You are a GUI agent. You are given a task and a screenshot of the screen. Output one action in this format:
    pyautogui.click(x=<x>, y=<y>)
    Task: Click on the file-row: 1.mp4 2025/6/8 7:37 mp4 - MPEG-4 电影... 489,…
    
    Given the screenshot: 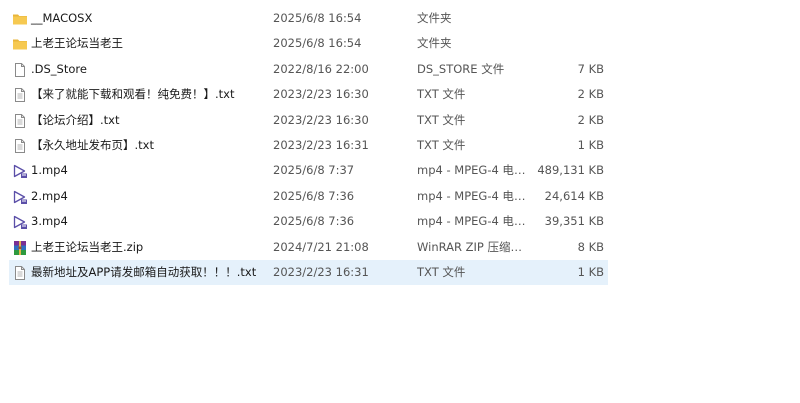 What is the action you would take?
    pyautogui.click(x=308, y=170)
    